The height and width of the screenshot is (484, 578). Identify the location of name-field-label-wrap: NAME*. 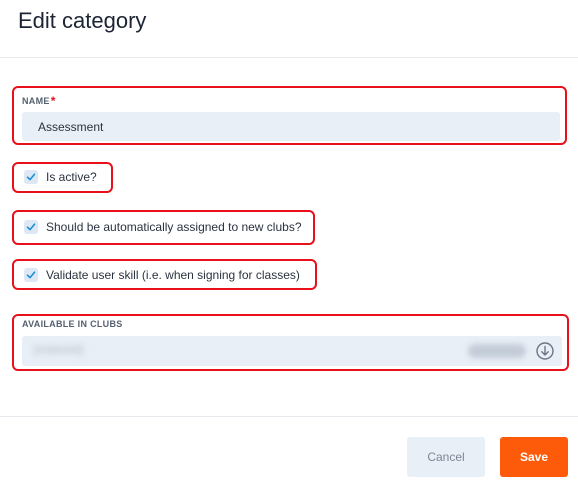
(39, 101).